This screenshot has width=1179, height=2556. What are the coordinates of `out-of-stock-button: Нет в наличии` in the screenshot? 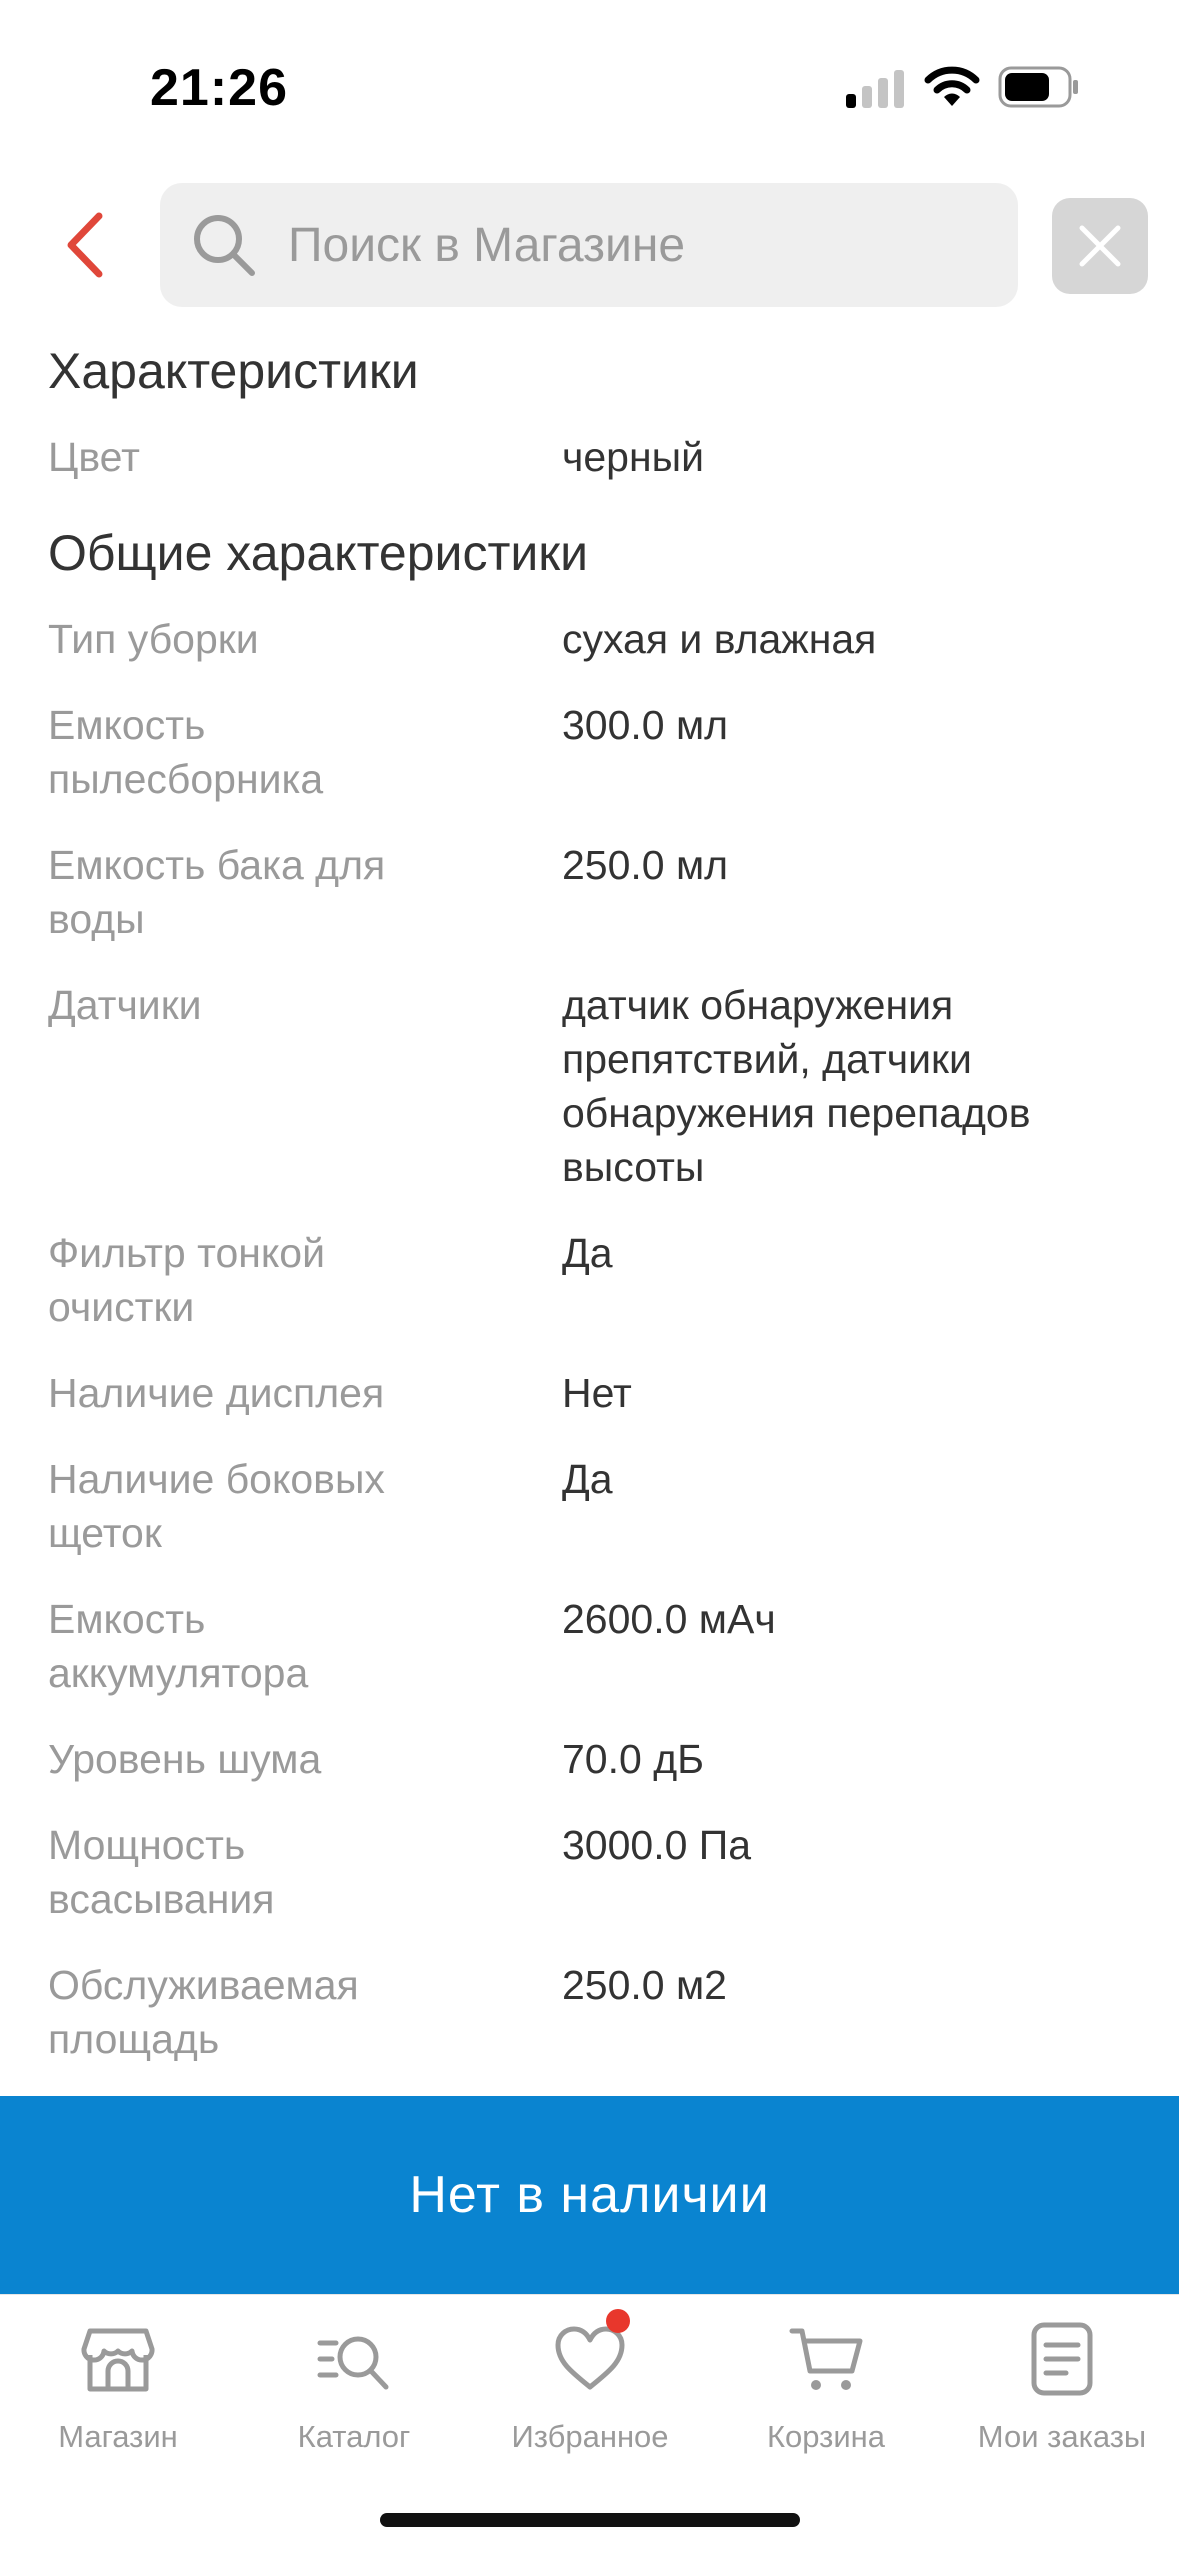 It's located at (589, 2195).